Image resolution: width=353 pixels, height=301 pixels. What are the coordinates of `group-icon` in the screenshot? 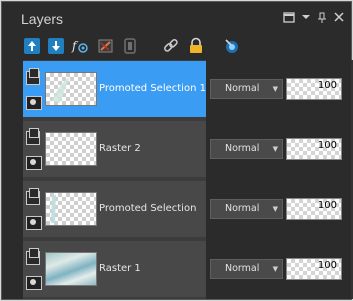 It's located at (130, 46).